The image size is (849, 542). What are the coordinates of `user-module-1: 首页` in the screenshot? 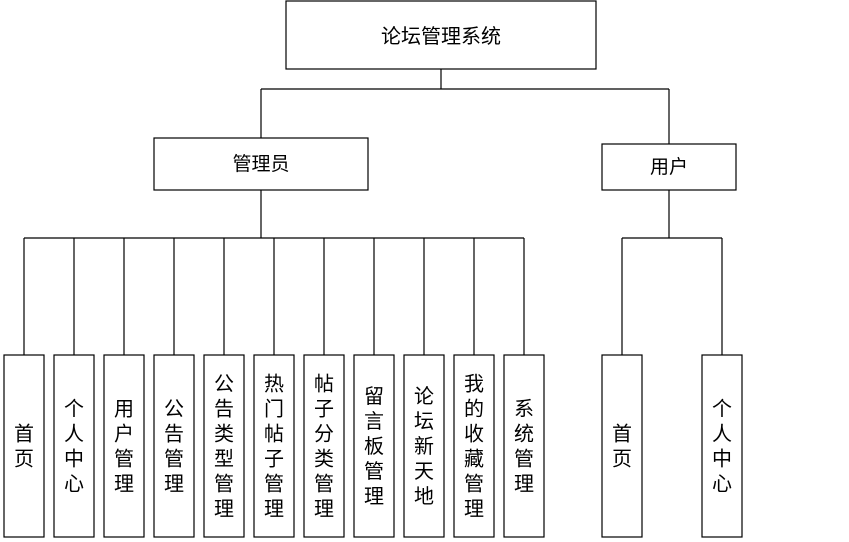 It's located at (622, 446).